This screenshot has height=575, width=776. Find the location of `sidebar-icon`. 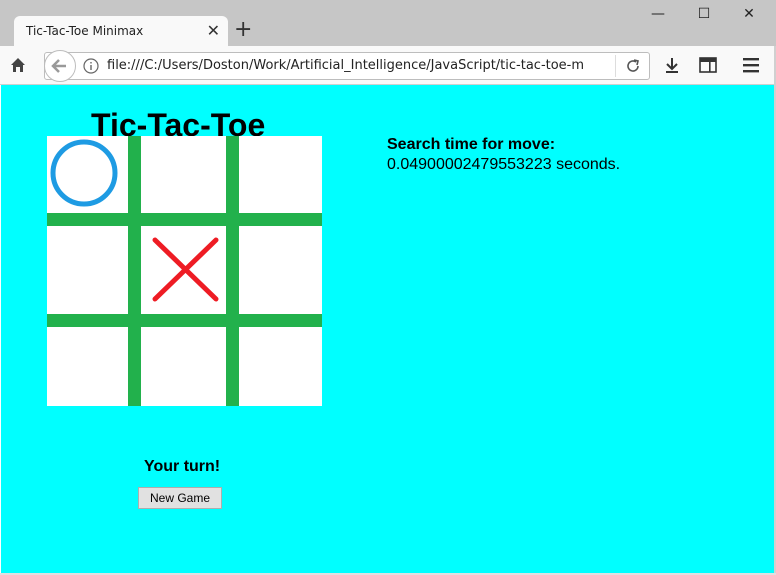

sidebar-icon is located at coordinates (708, 65).